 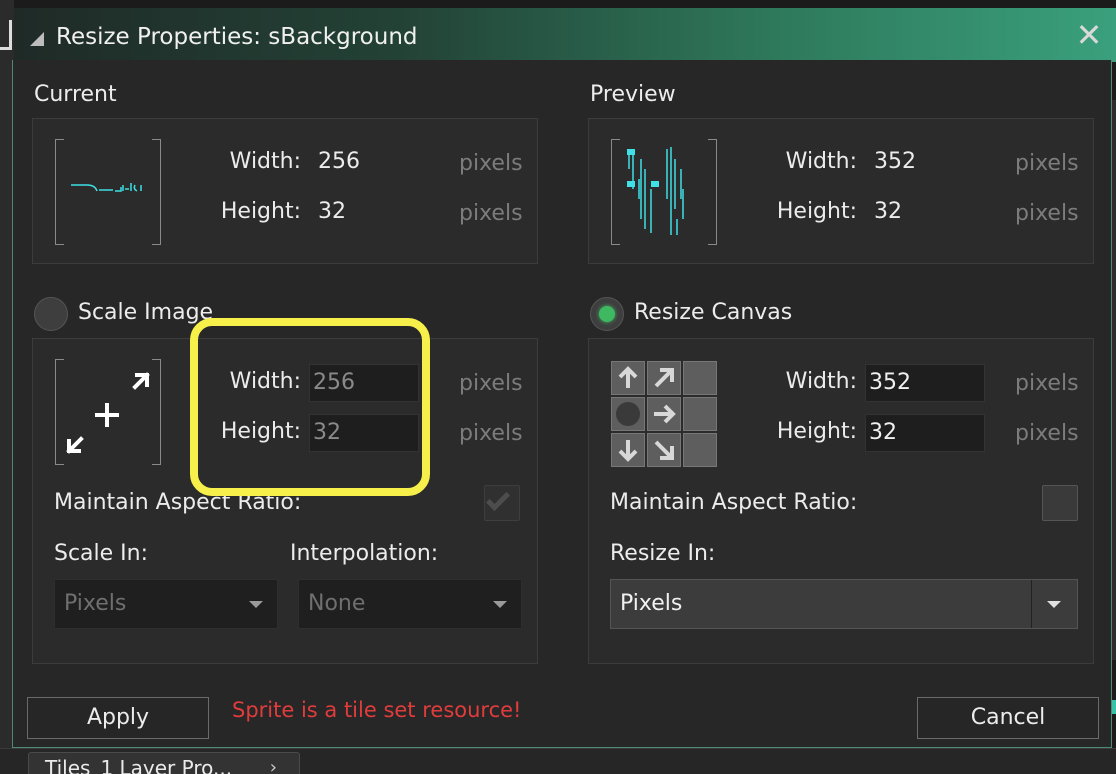 What do you see at coordinates (734, 502) in the screenshot?
I see `canvas-maintain-aspect-label: Maintain Aspect Ratio:` at bounding box center [734, 502].